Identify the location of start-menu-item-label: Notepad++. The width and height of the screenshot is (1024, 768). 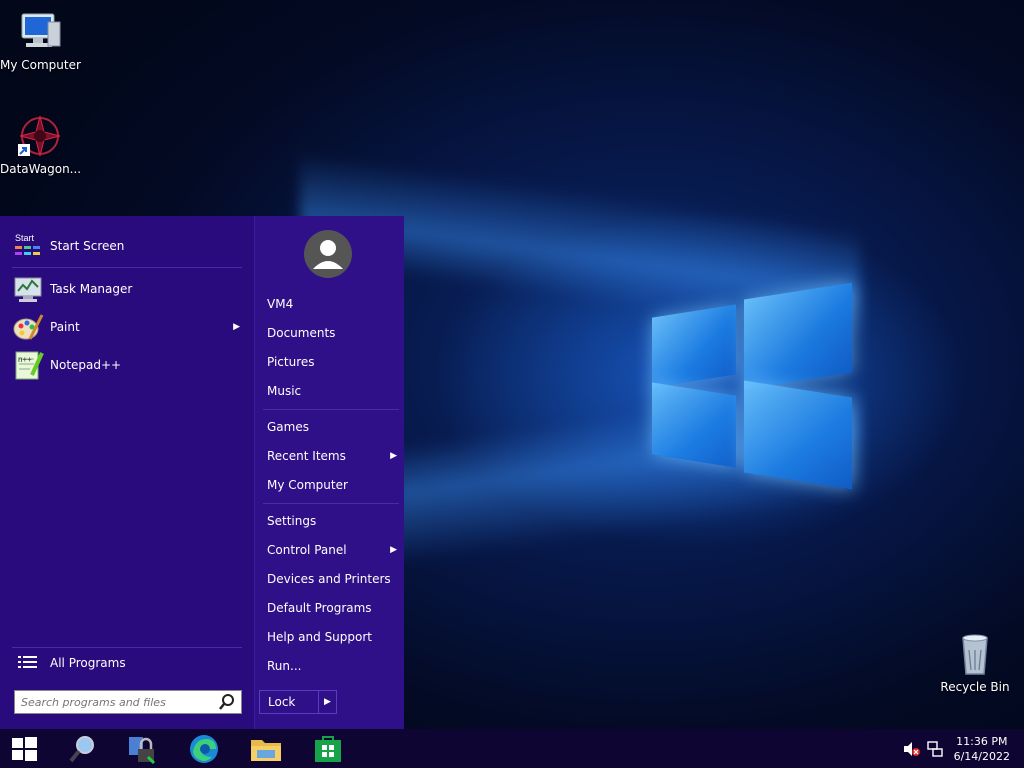
(86, 365).